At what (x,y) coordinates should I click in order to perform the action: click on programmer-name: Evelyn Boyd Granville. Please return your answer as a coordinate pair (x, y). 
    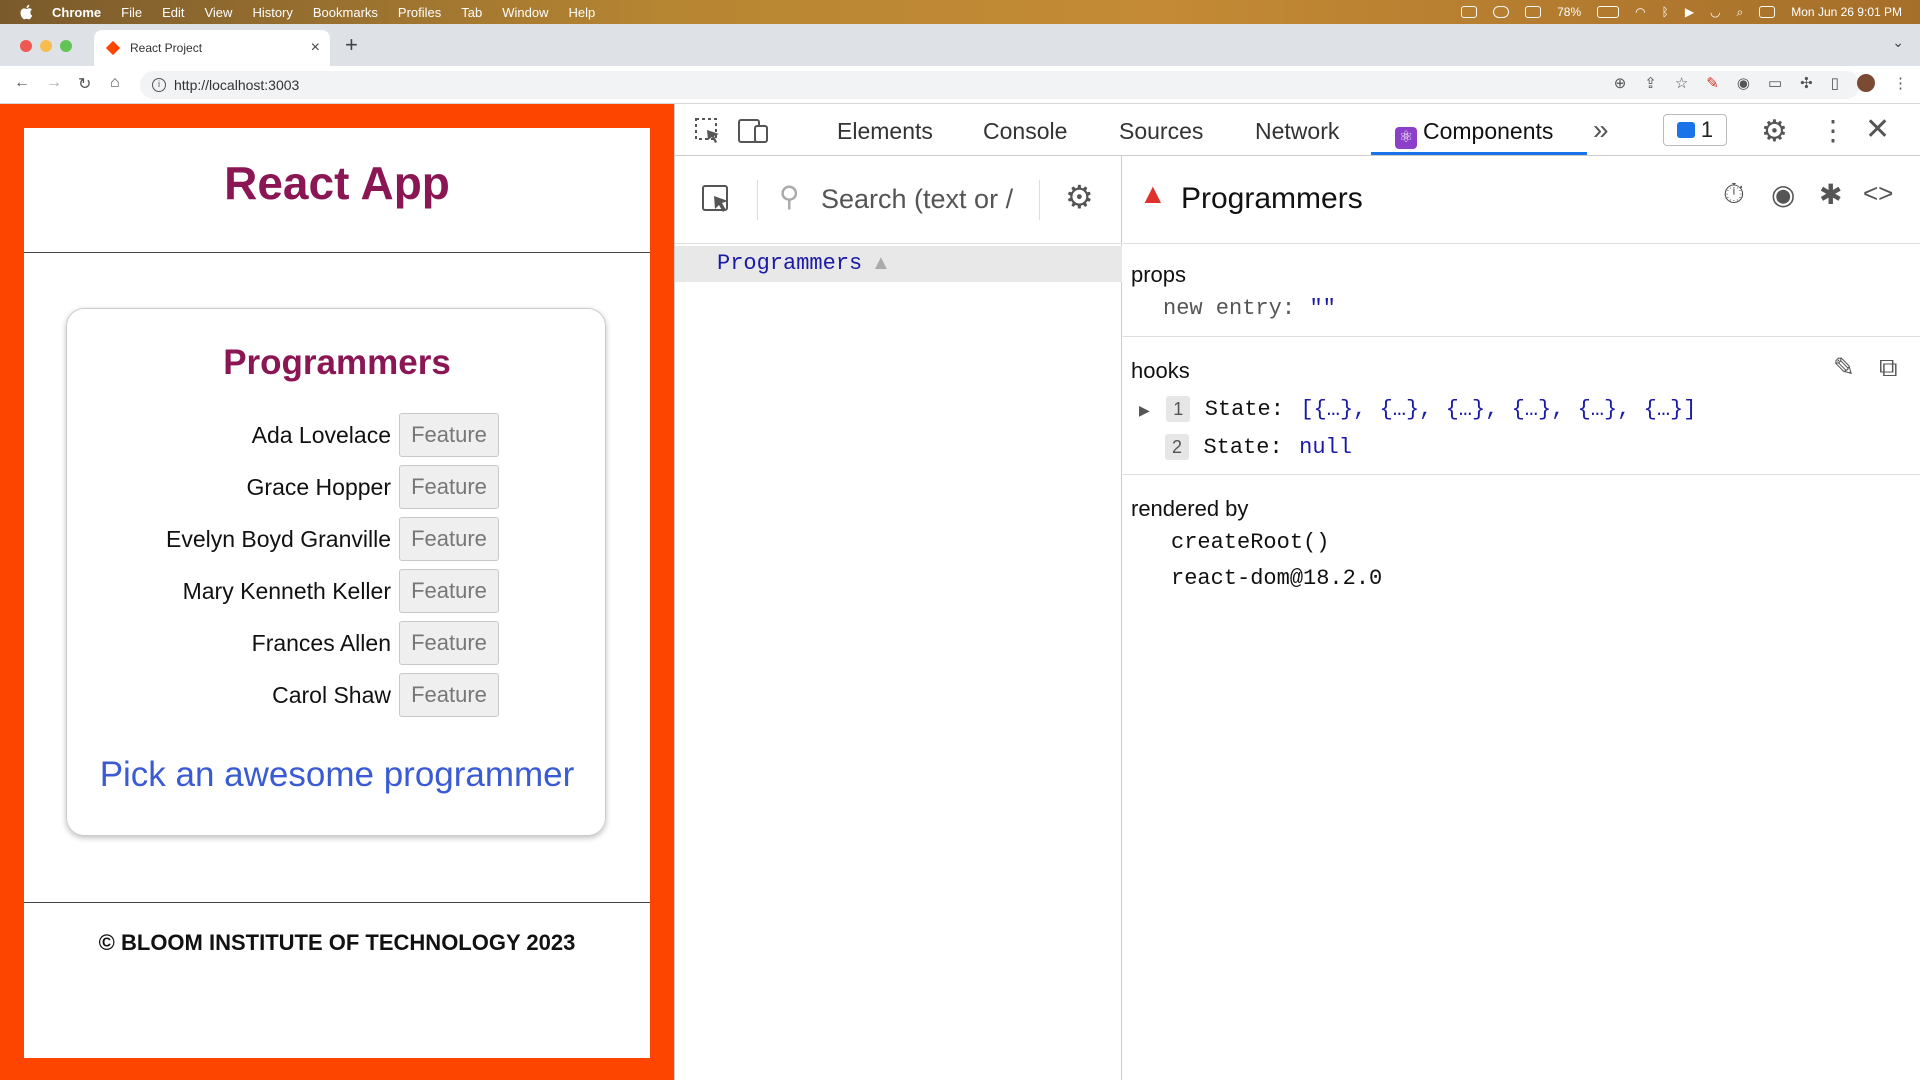
    Looking at the image, I should click on (278, 539).